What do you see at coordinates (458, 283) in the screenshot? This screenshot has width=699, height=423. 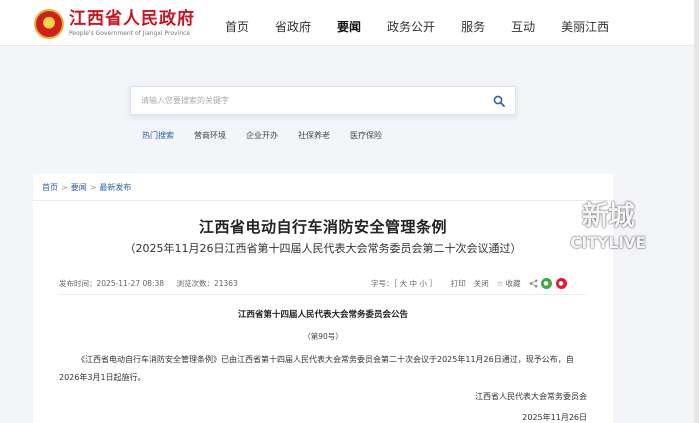 I see `print-button: 打印` at bounding box center [458, 283].